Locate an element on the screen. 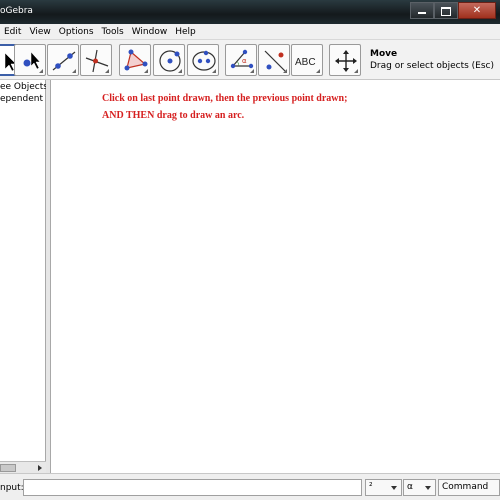 This screenshot has width=500, height=500. selected-tool-description: Drag or select objects (Esc) is located at coordinates (432, 66).